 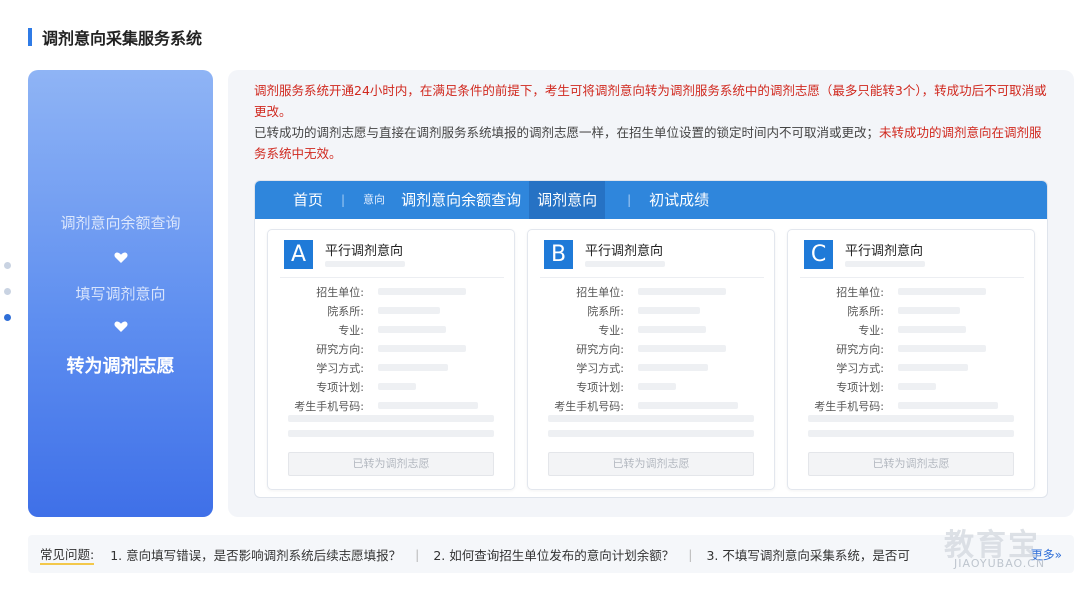 I want to click on nav-exam-score: 初试成绩, so click(x=679, y=200).